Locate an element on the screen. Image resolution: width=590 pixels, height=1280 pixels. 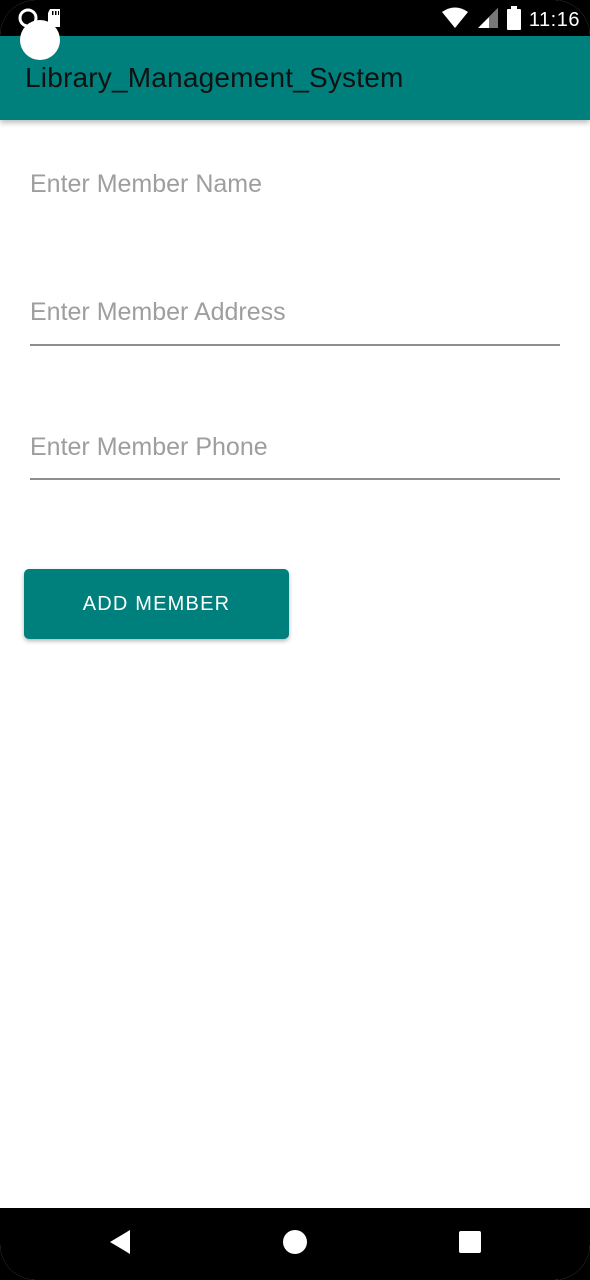
member-address-input is located at coordinates (295, 312).